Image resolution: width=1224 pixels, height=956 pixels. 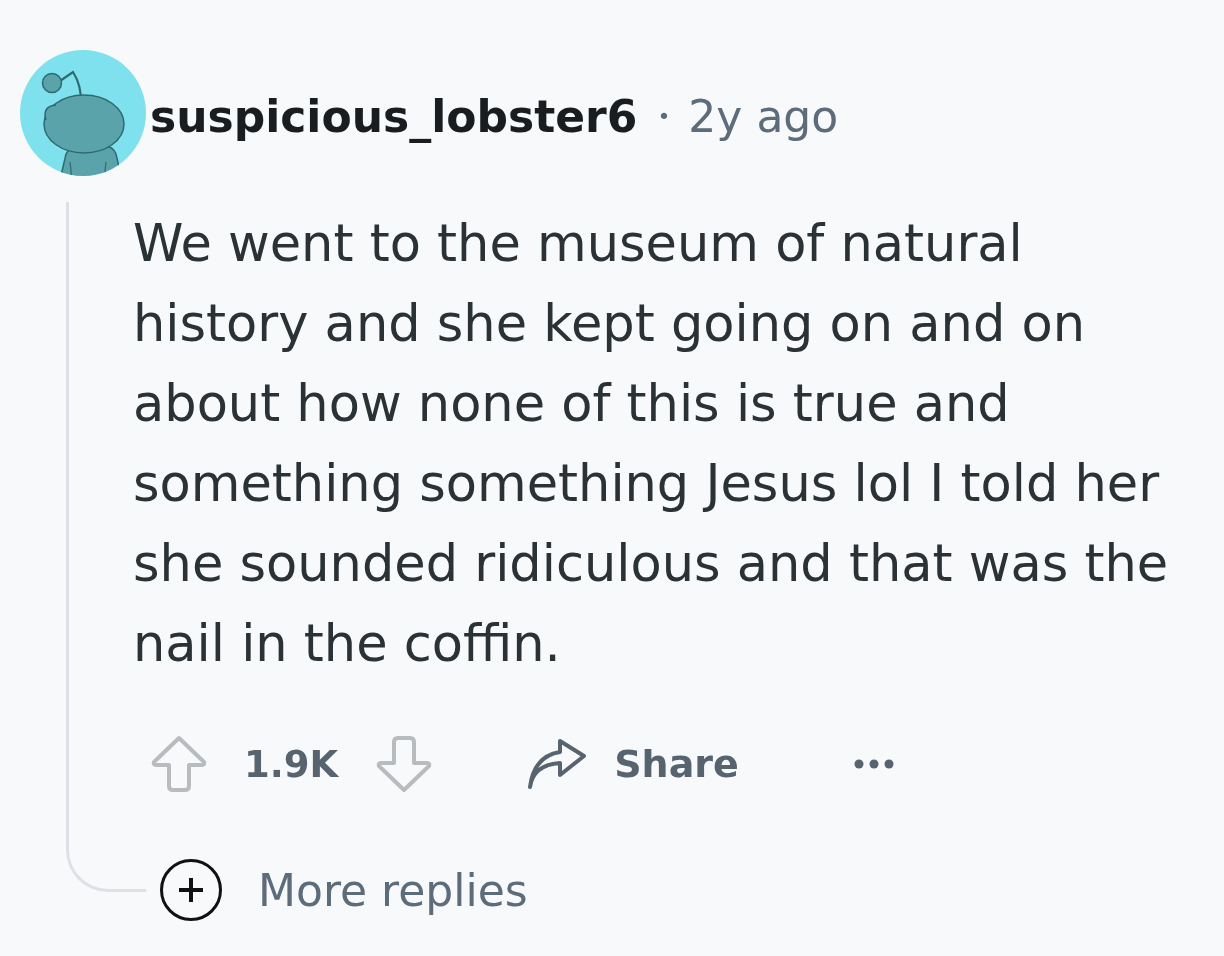 I want to click on share-button: Share, so click(x=633, y=764).